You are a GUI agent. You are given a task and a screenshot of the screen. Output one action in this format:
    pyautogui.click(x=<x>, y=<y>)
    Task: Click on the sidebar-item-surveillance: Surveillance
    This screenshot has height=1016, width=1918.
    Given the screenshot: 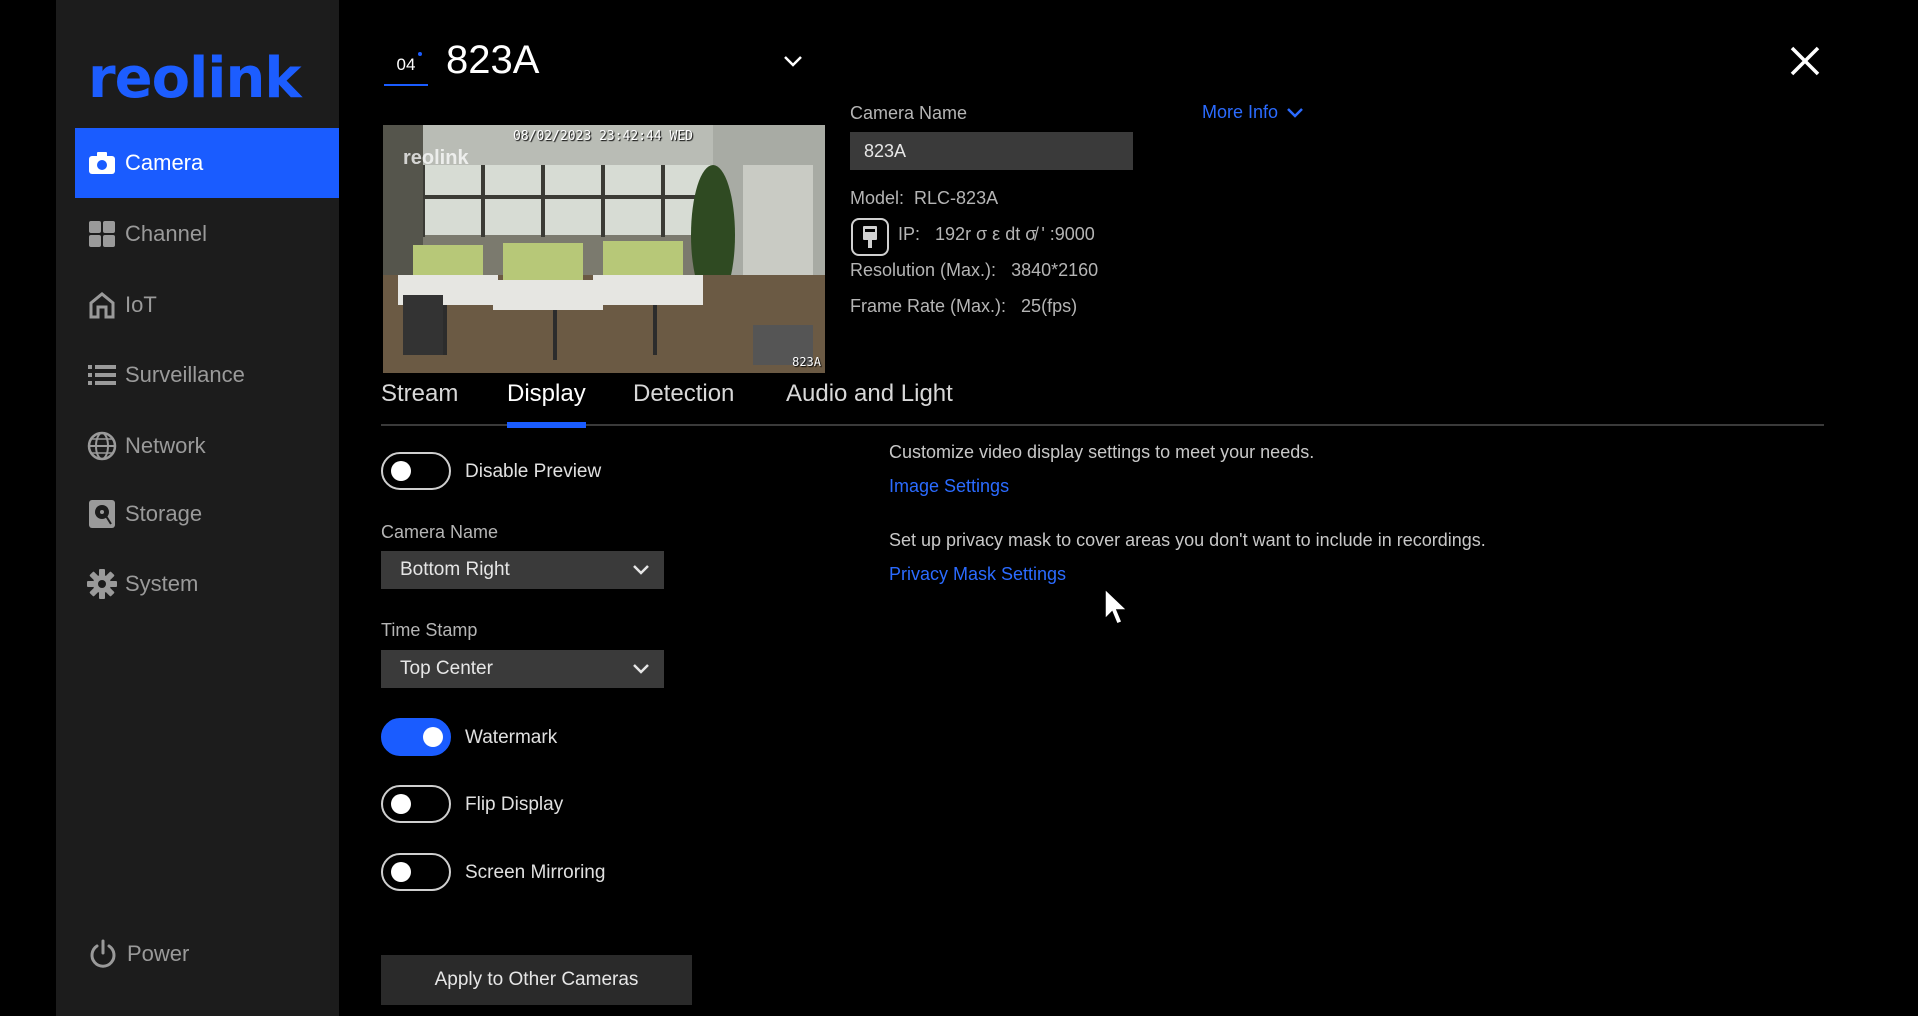 What is the action you would take?
    pyautogui.click(x=207, y=375)
    